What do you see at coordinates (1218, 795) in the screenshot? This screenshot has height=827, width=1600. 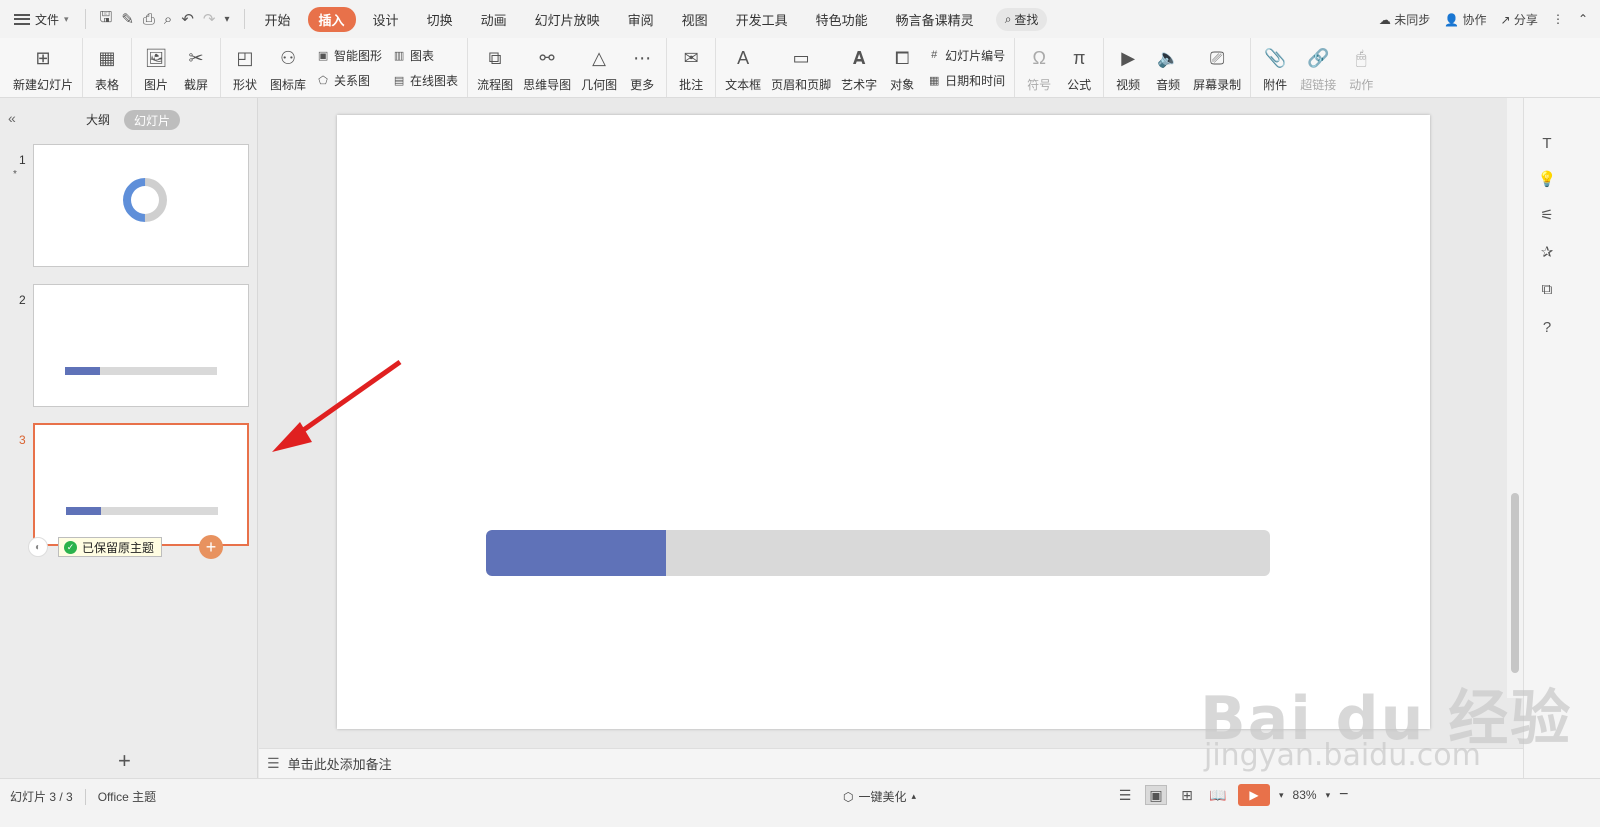 I see `reading-view-icon: 📖` at bounding box center [1218, 795].